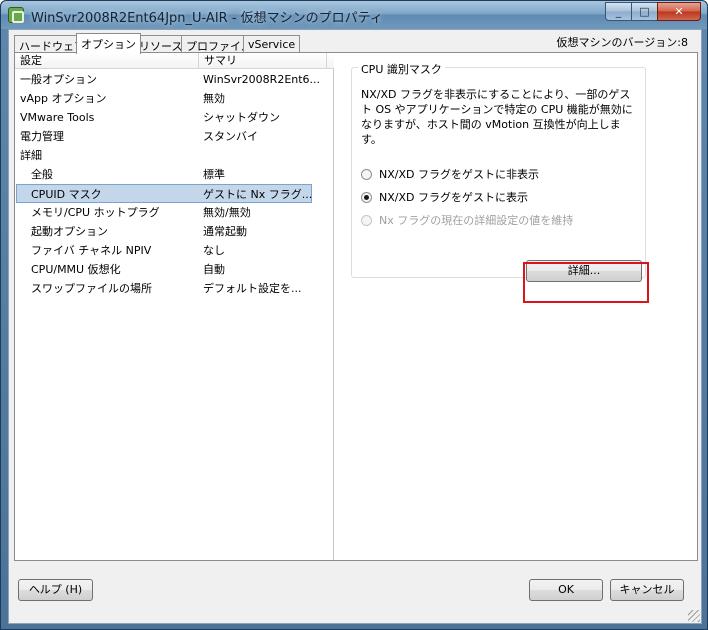  I want to click on row-summary: スタンバイ, so click(230, 136).